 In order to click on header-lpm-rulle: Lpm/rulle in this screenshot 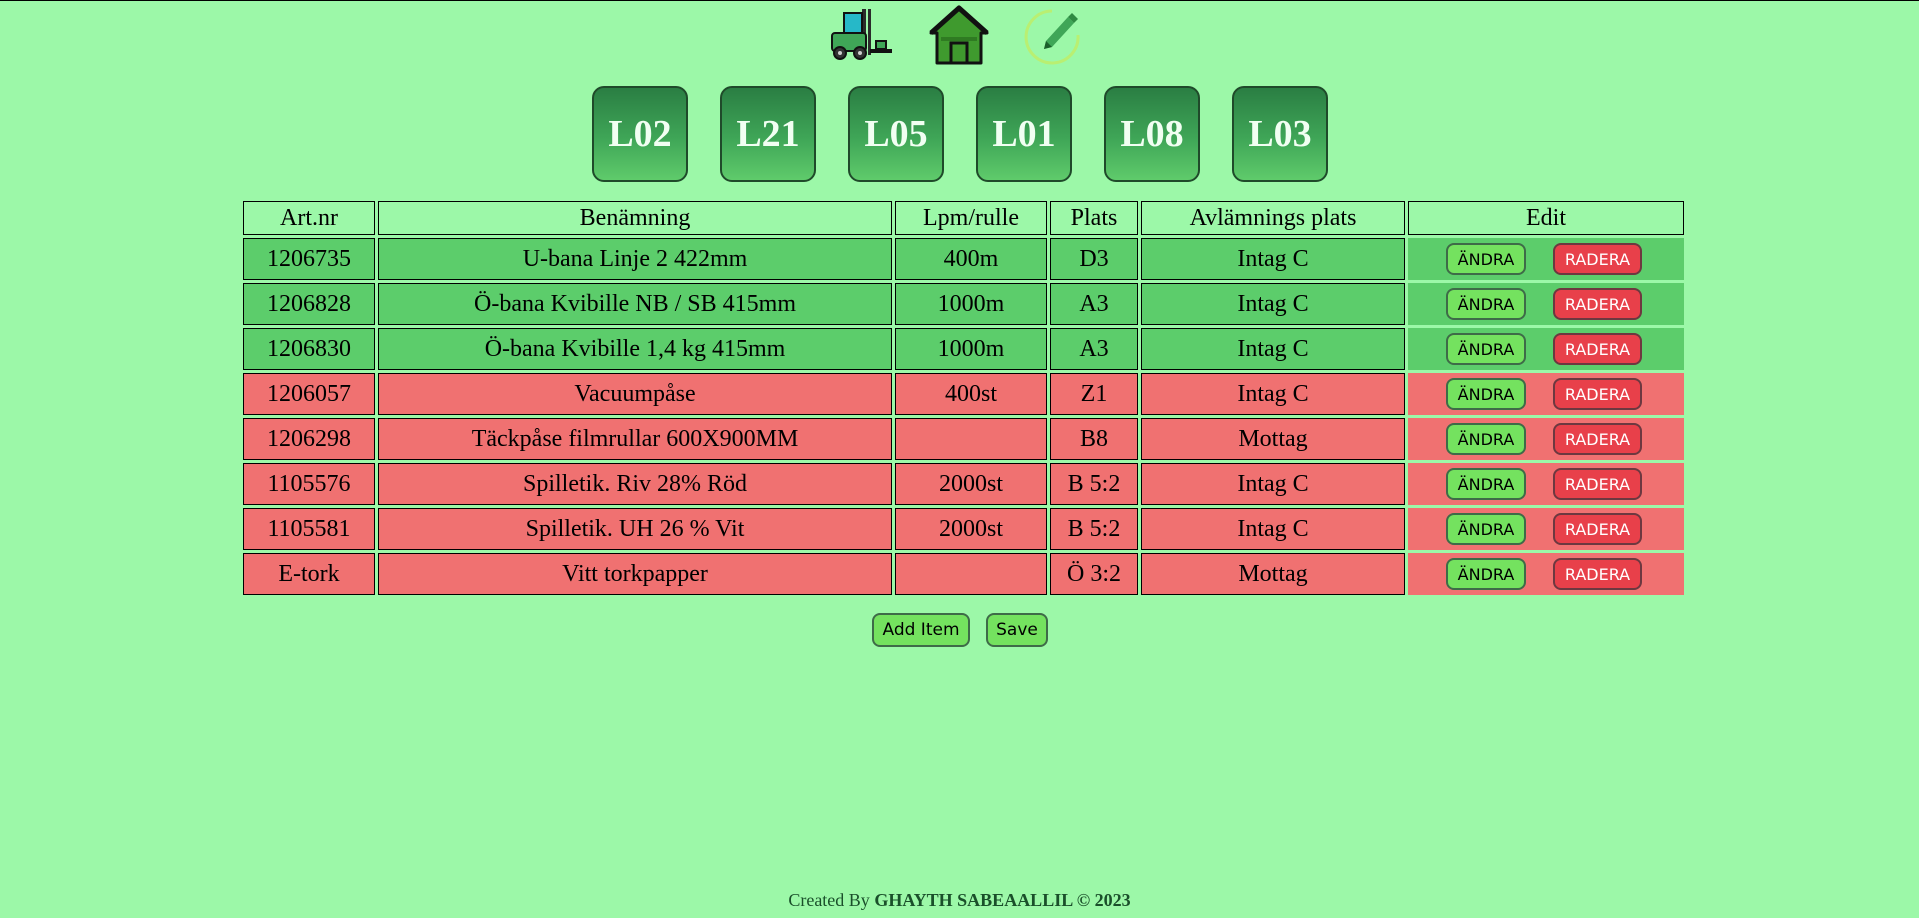, I will do `click(971, 218)`.